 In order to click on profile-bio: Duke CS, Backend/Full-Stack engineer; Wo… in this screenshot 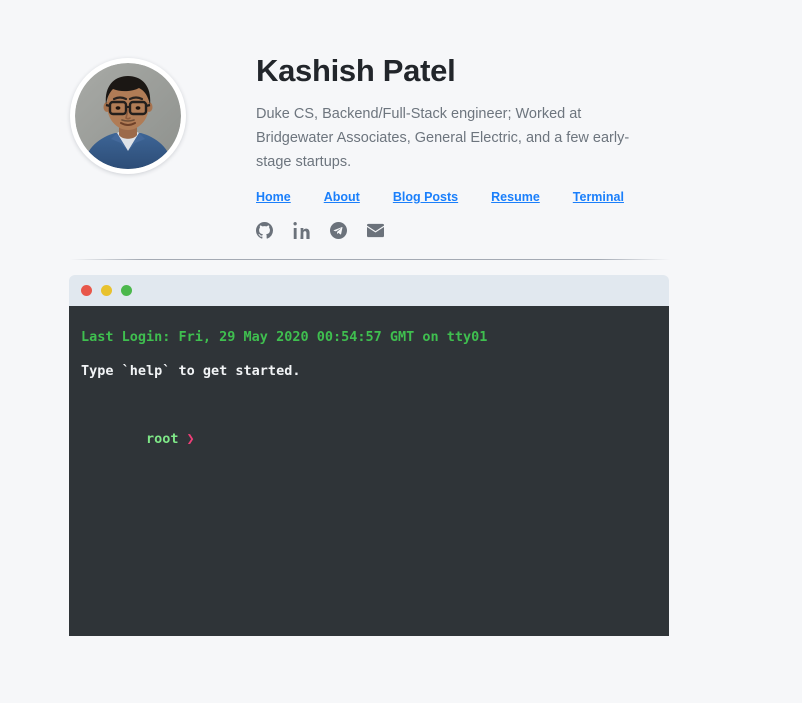, I will do `click(443, 138)`.